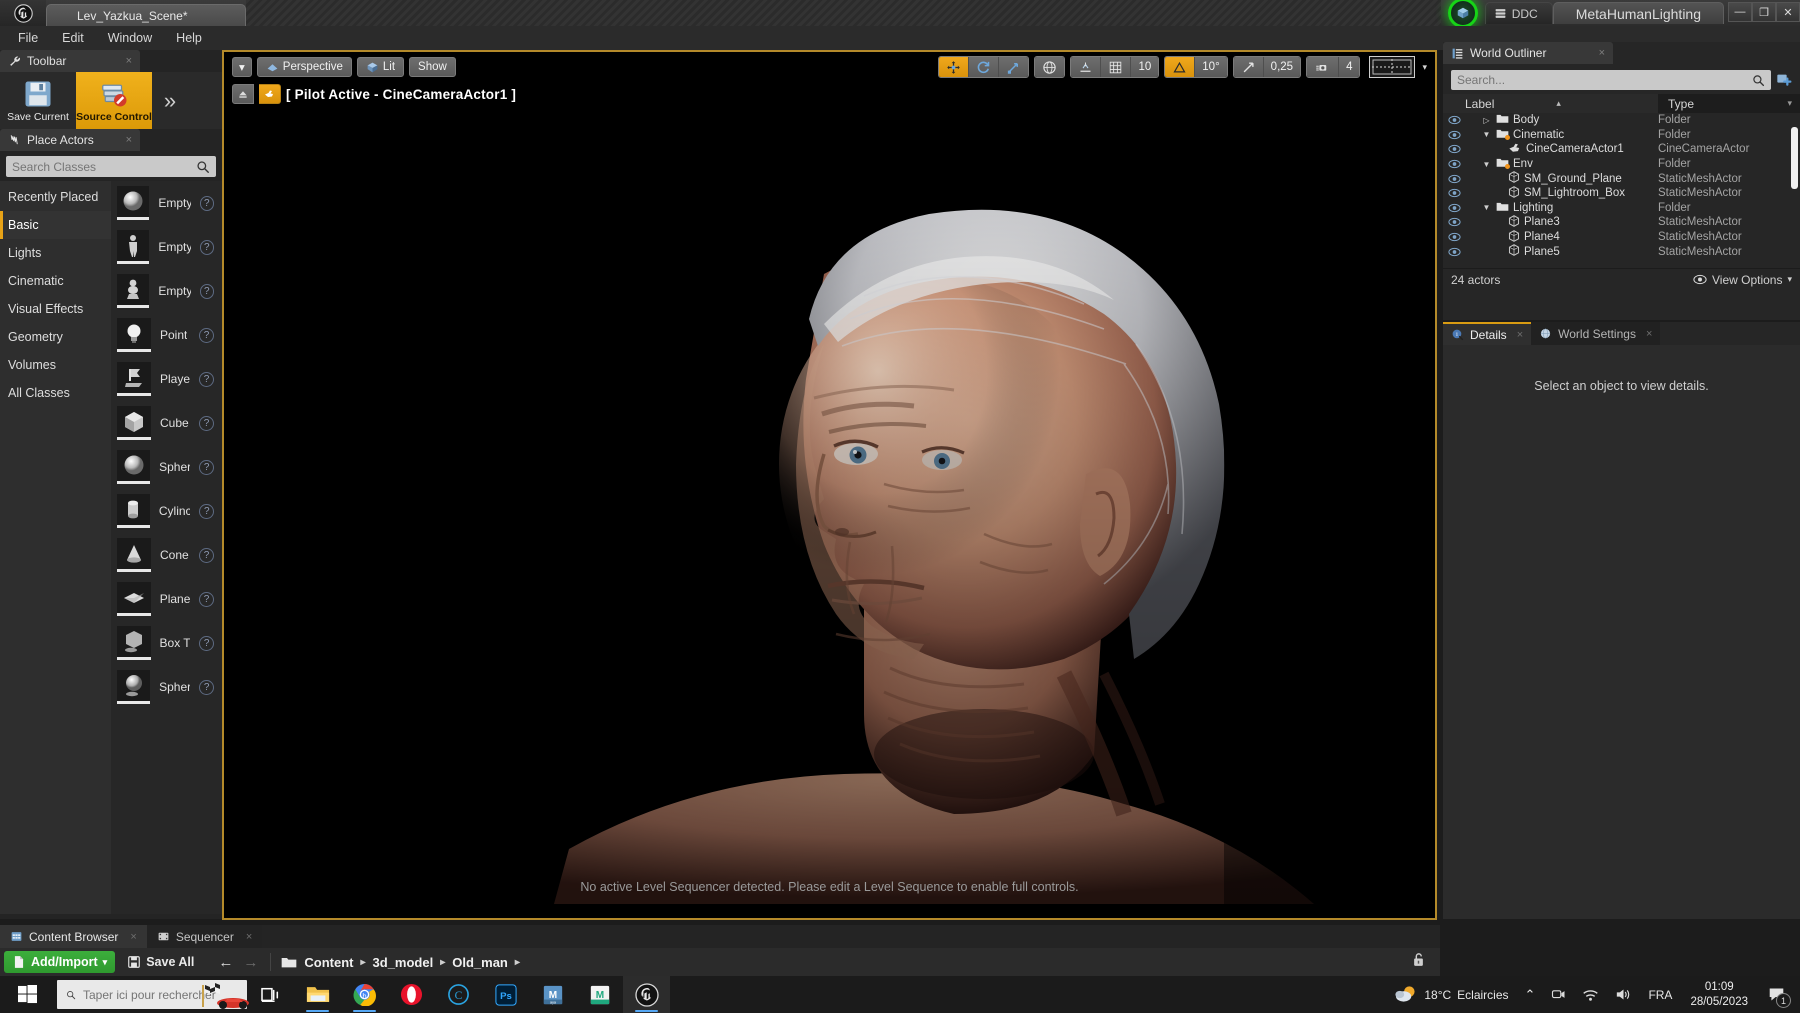 This screenshot has width=1800, height=1013. What do you see at coordinates (1463, 14) in the screenshot?
I see `live-coding-button` at bounding box center [1463, 14].